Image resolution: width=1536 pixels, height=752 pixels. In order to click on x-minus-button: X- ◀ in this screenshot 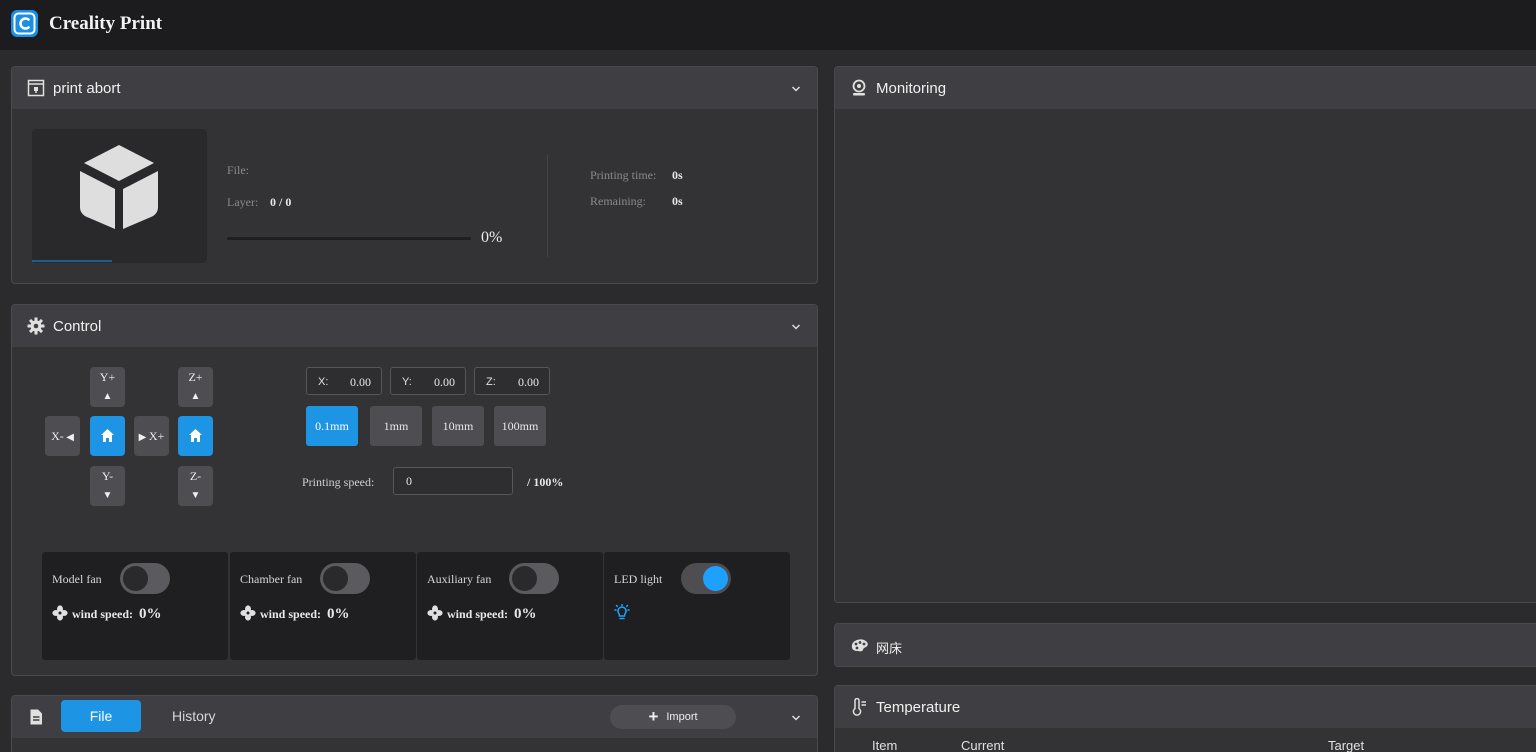, I will do `click(62, 436)`.